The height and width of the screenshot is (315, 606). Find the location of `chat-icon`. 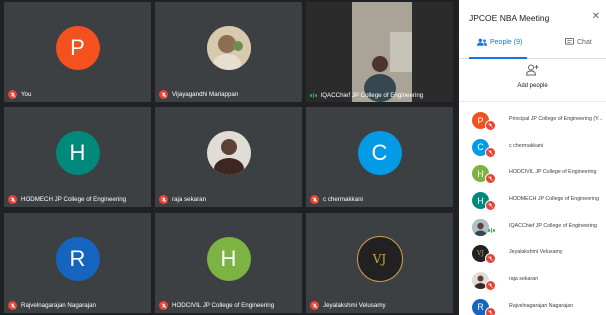

chat-icon is located at coordinates (569, 41).